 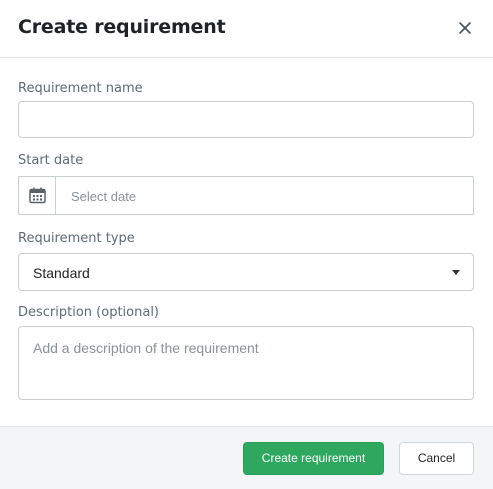 I want to click on dialog-footer: Create requirement Cancel, so click(x=246, y=457).